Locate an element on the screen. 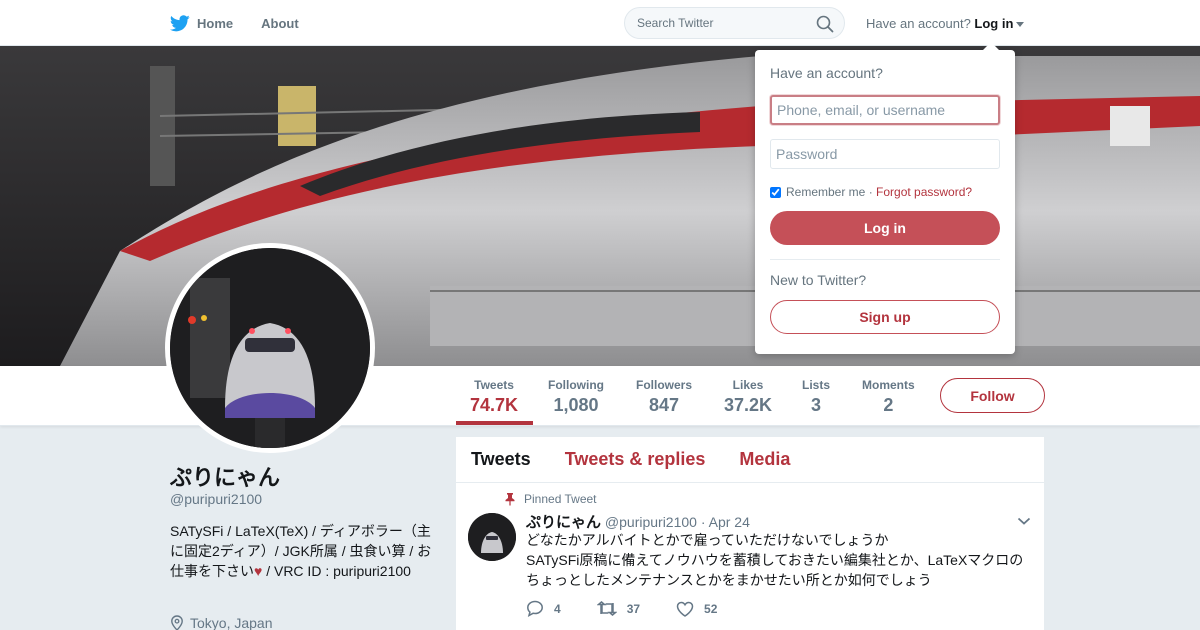 The height and width of the screenshot is (630, 1200). login-button: Log in is located at coordinates (885, 228).